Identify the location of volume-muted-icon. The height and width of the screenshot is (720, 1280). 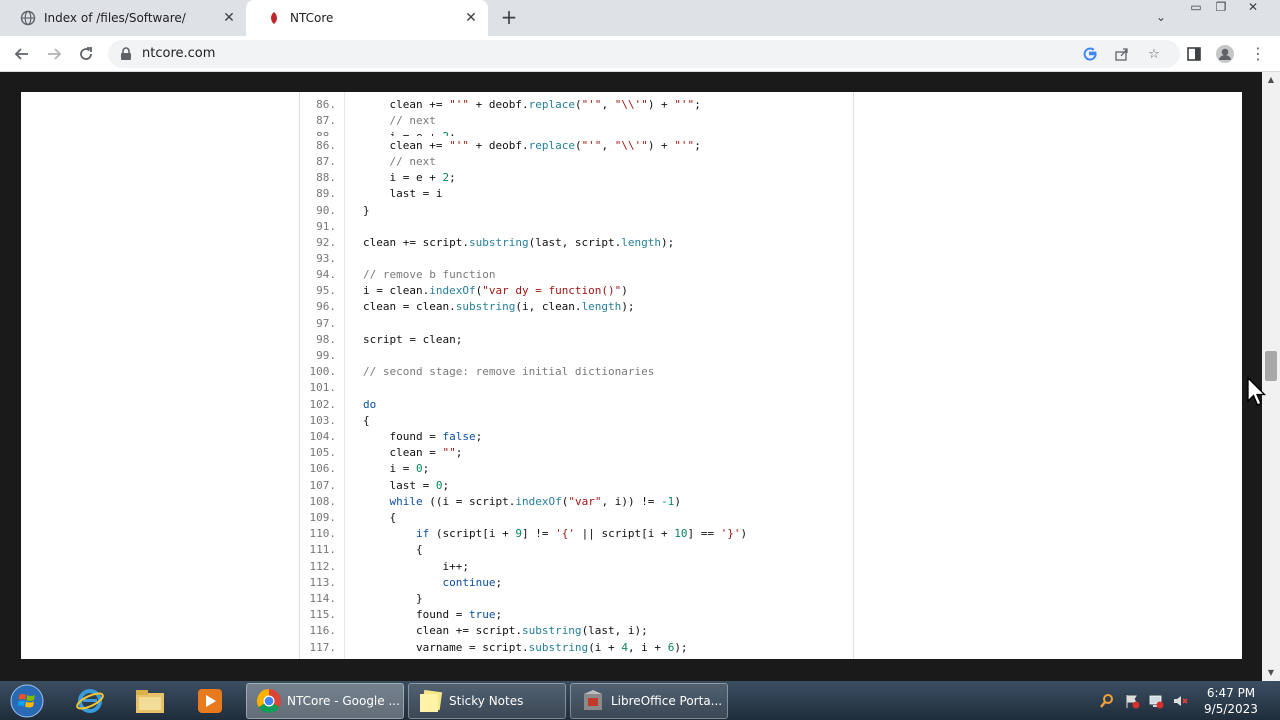
(1180, 701).